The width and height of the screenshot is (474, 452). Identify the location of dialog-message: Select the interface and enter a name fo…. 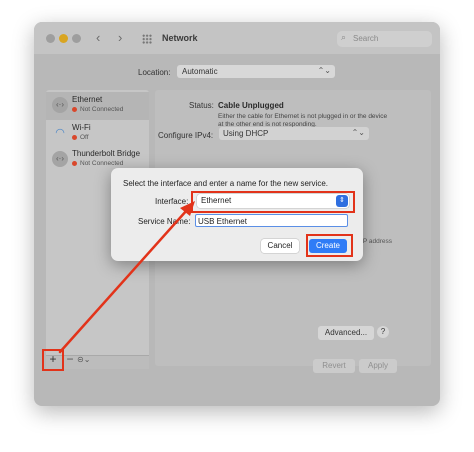
(226, 183).